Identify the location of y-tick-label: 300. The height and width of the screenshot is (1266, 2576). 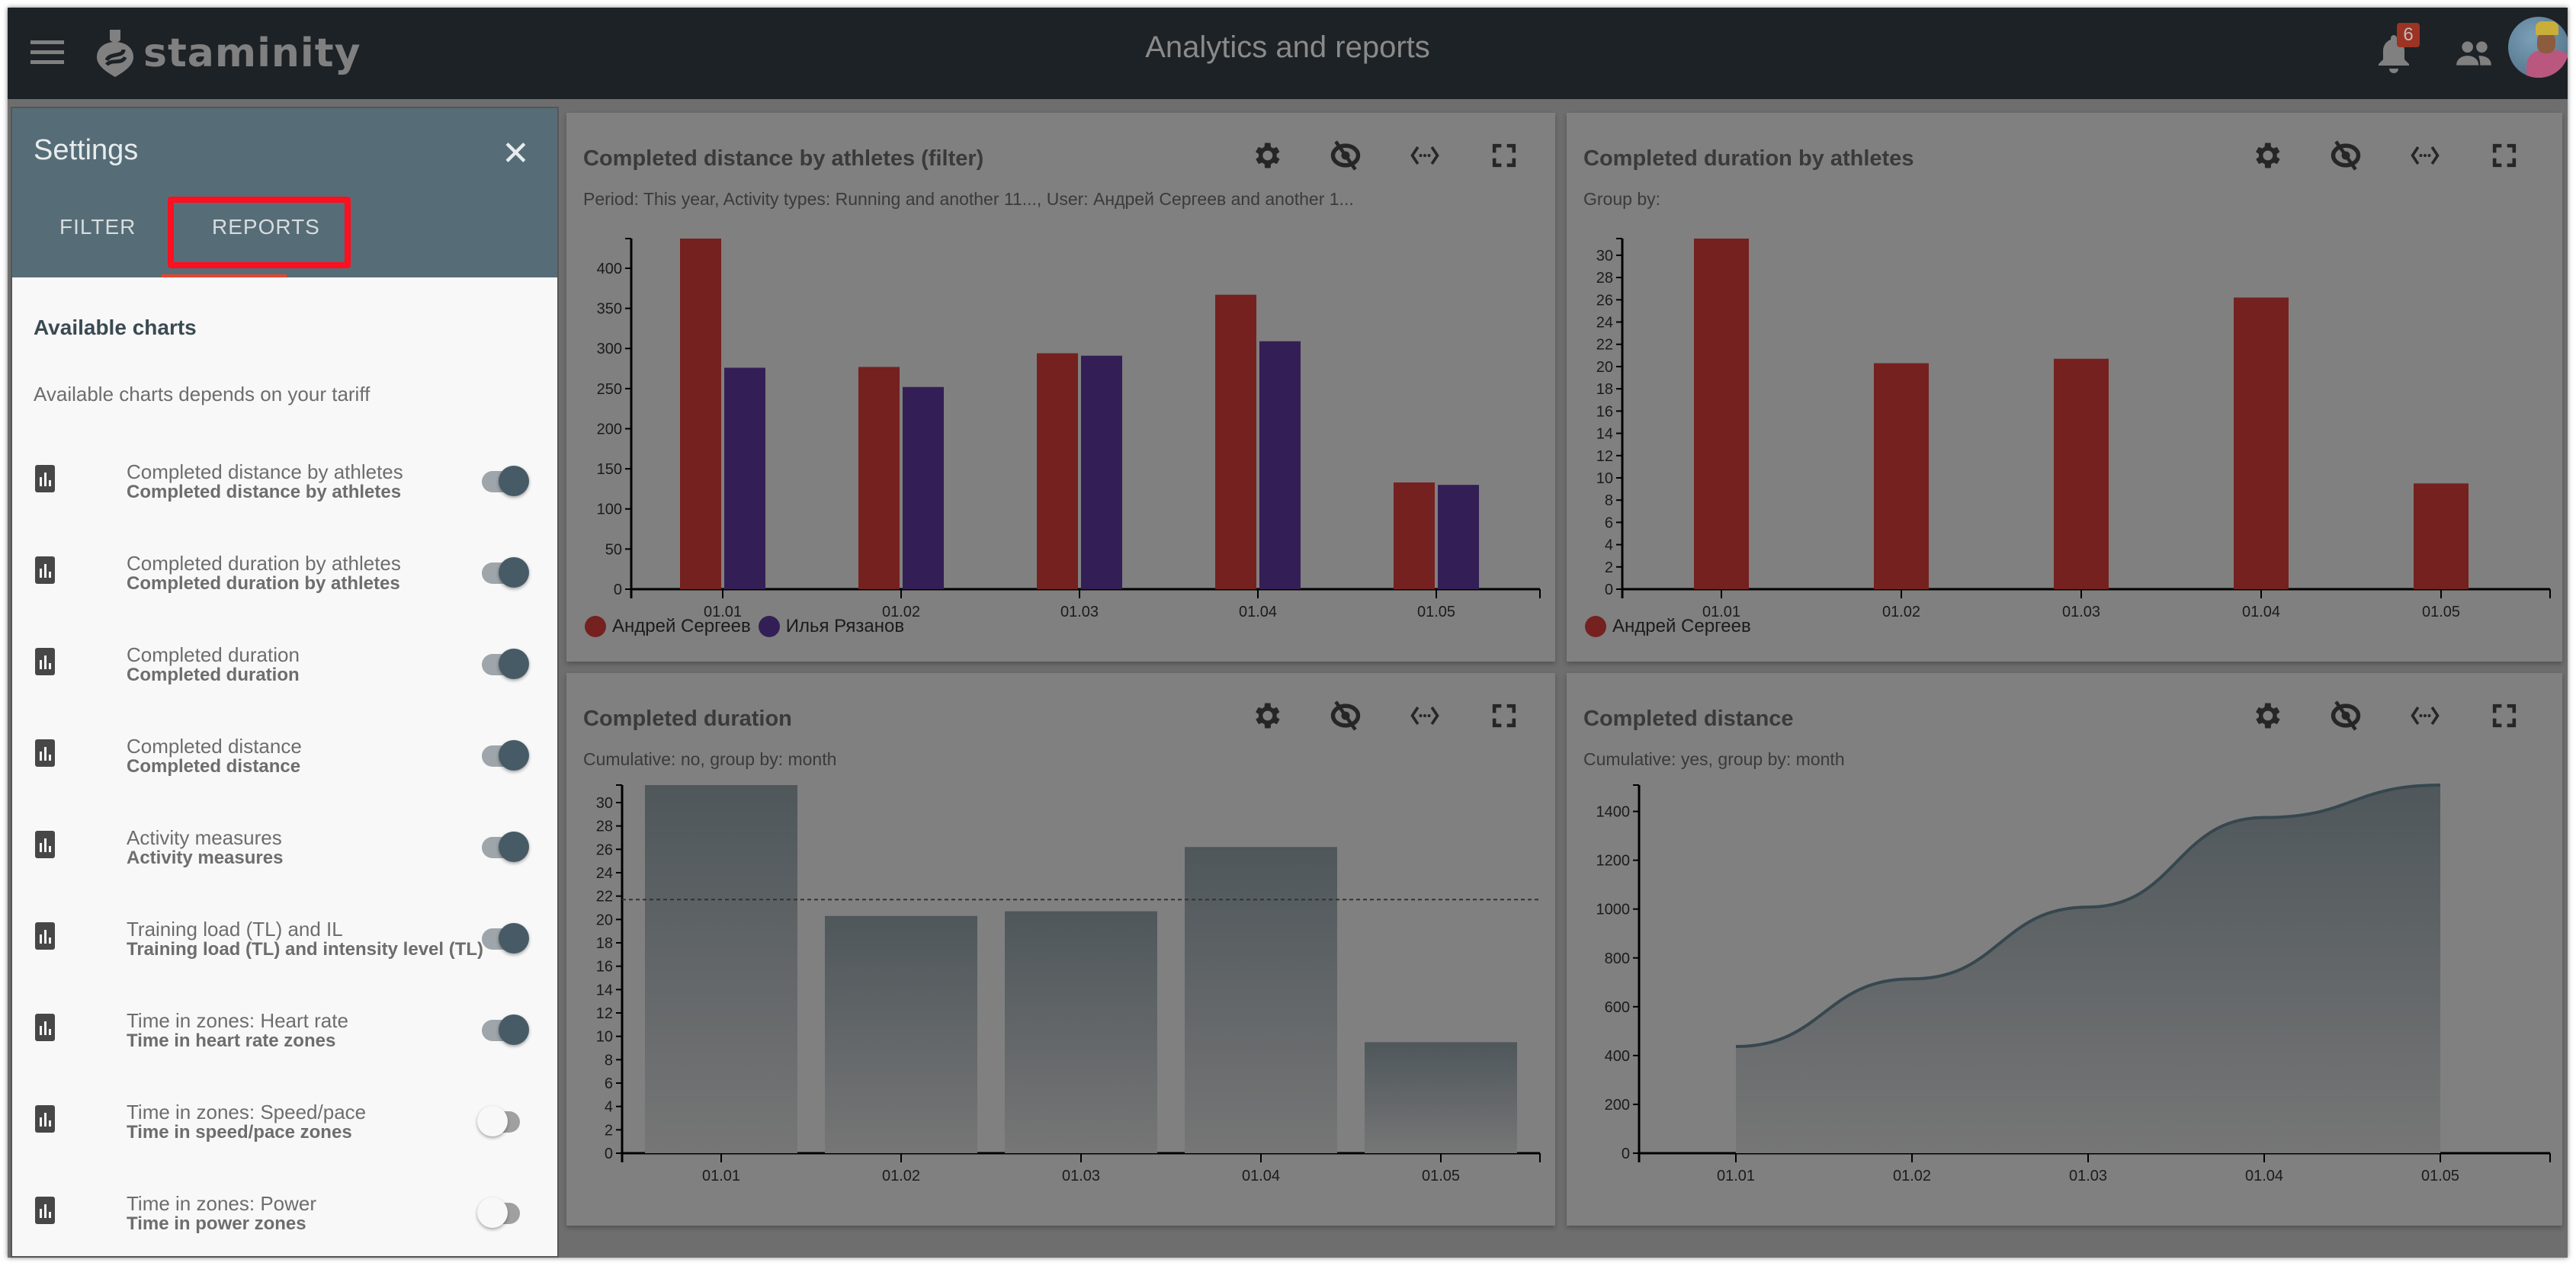
(609, 349).